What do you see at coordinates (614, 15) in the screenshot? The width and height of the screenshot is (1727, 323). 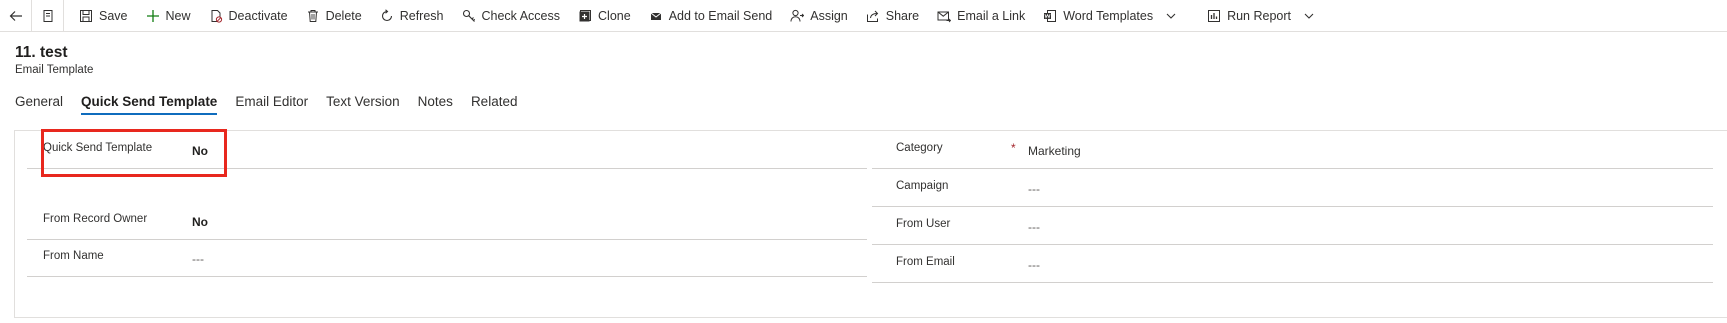 I see `clone-label: Clone` at bounding box center [614, 15].